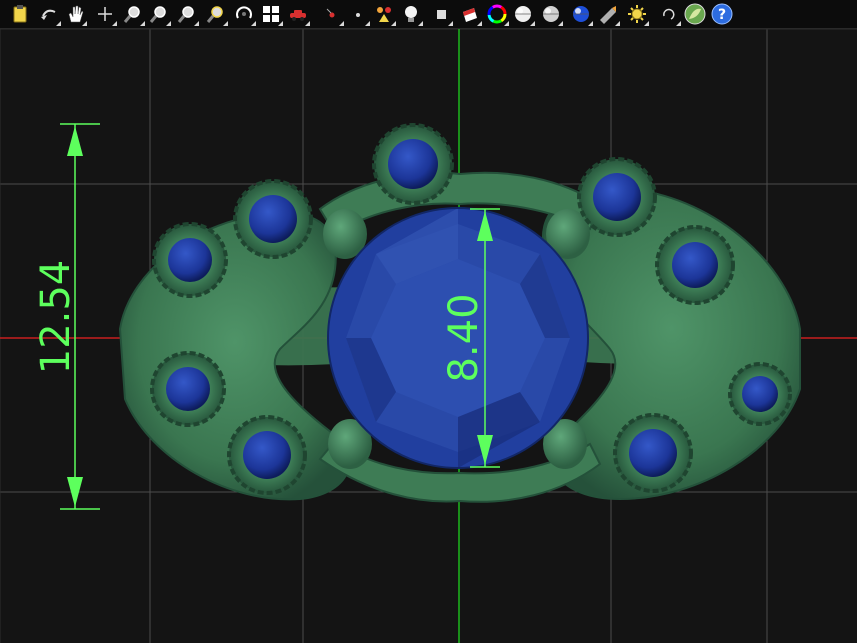 The image size is (857, 643). Describe the element at coordinates (551, 14) in the screenshot. I see `chrome-sphere-button` at that location.